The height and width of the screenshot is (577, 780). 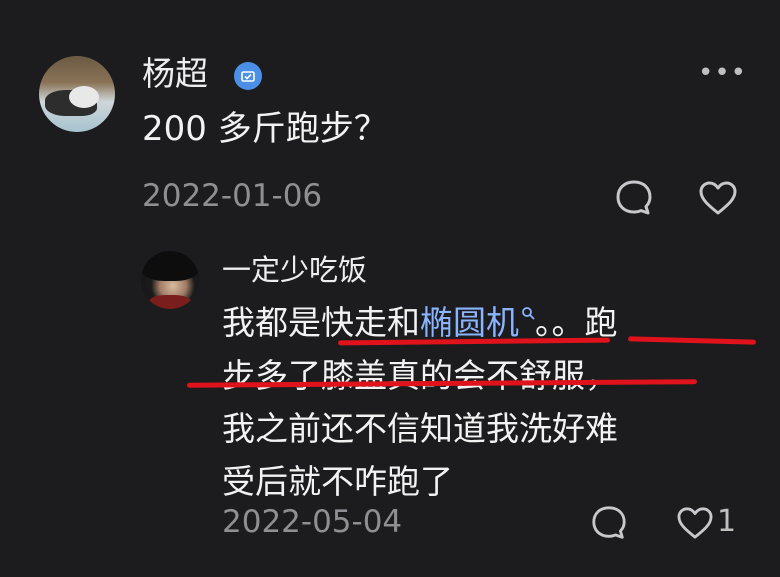 What do you see at coordinates (312, 522) in the screenshot?
I see `reply-date: 2022-05-04` at bounding box center [312, 522].